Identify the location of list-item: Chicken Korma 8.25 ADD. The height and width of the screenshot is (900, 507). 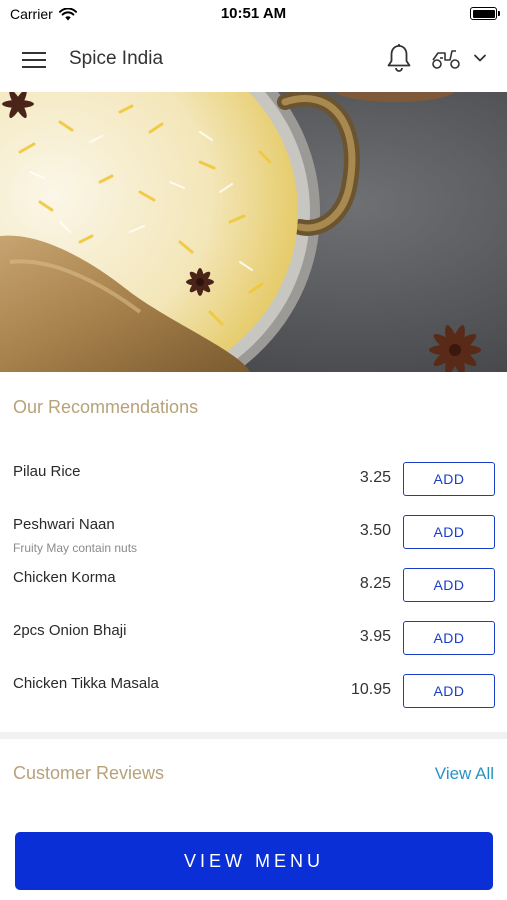
(253, 582).